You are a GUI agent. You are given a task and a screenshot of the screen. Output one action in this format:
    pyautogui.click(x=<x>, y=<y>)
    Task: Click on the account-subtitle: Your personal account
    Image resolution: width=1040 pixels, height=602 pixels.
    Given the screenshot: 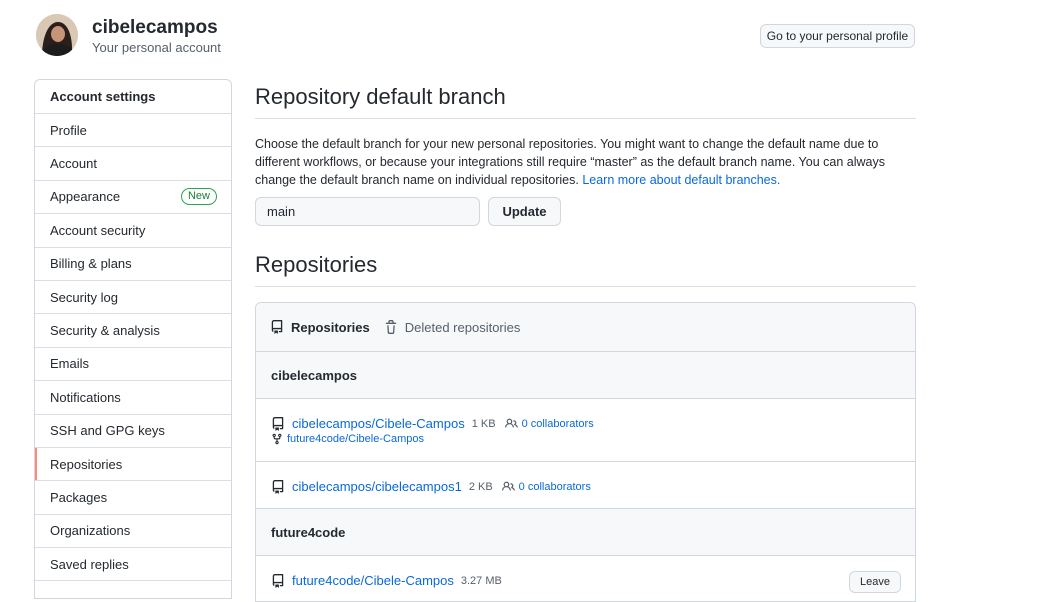 What is the action you would take?
    pyautogui.click(x=156, y=47)
    